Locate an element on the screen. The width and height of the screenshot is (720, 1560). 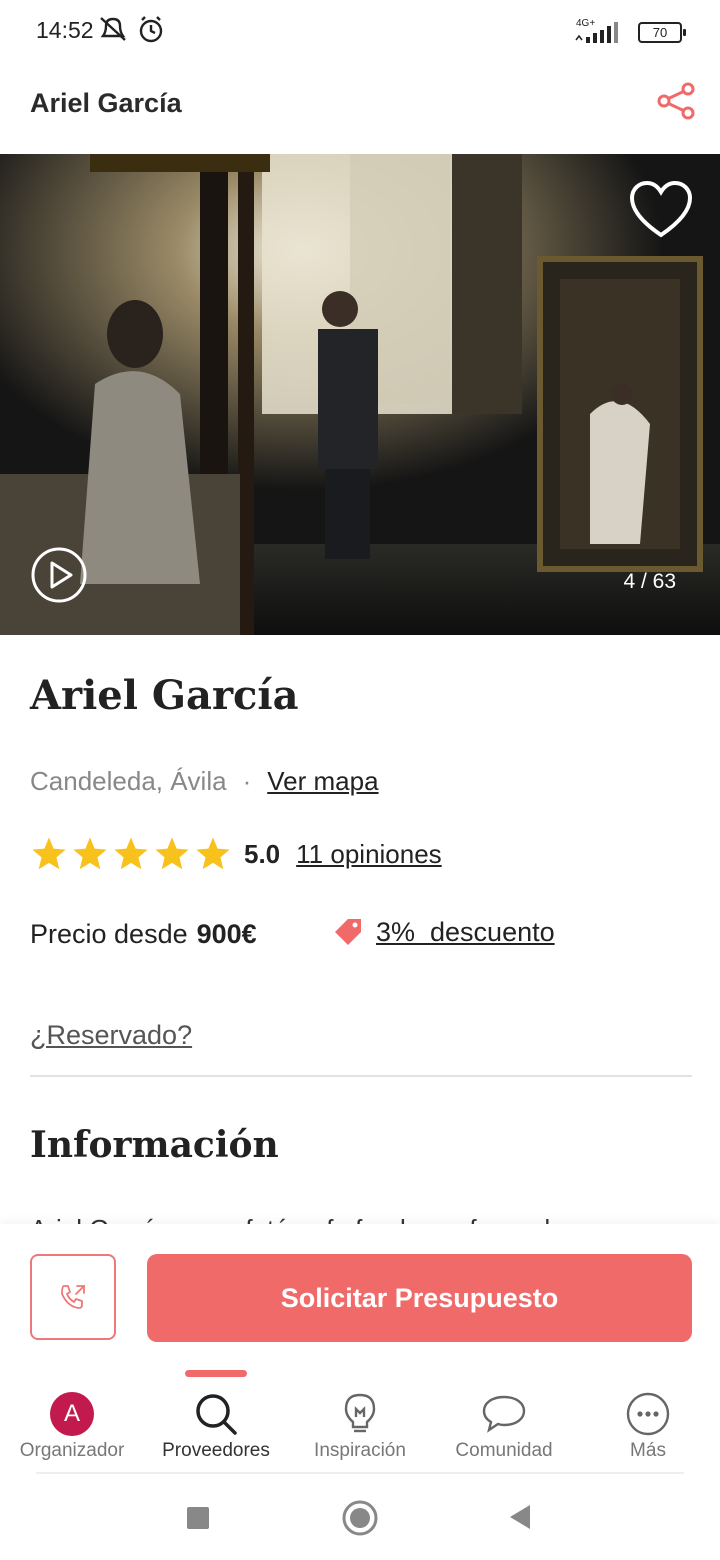
mute-icon is located at coordinates (113, 29).